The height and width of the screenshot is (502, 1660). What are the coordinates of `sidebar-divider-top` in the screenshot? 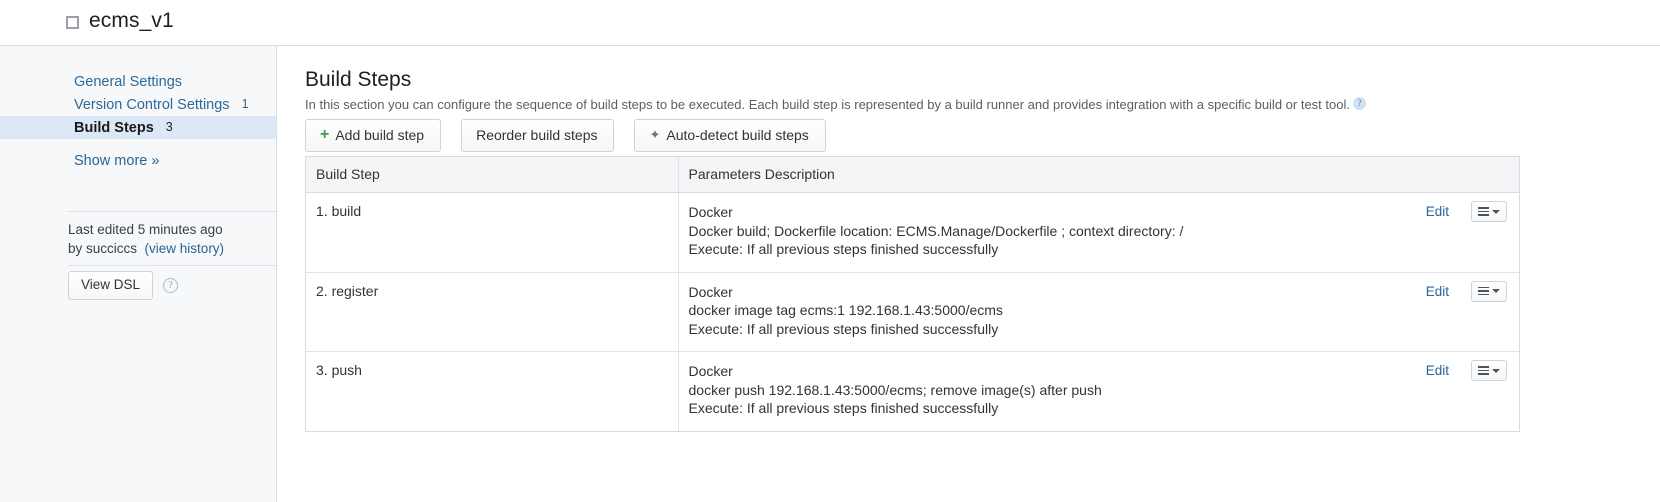 It's located at (172, 211).